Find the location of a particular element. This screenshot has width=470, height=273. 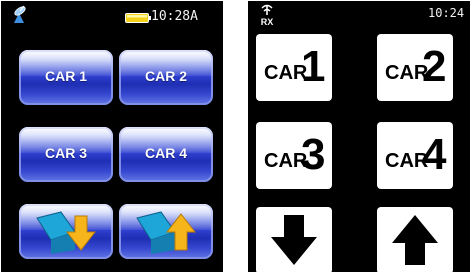

battery-icon is located at coordinates (138, 18).